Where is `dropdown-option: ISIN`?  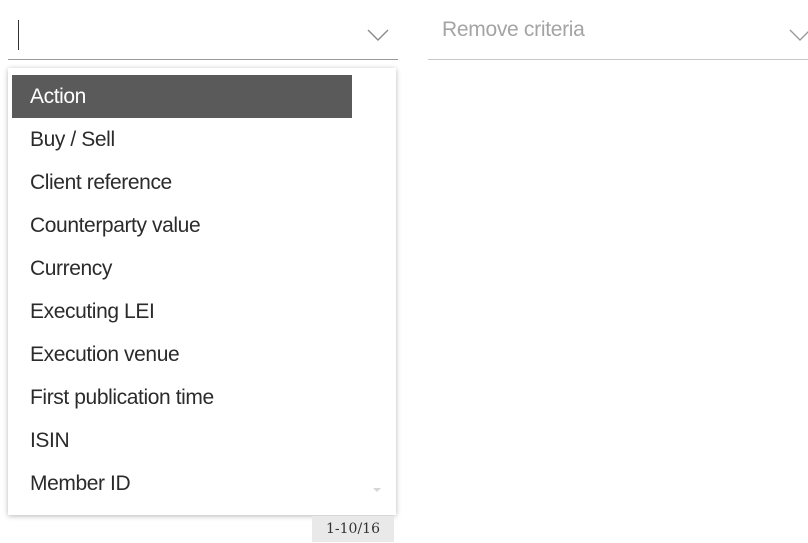 dropdown-option: ISIN is located at coordinates (182, 440).